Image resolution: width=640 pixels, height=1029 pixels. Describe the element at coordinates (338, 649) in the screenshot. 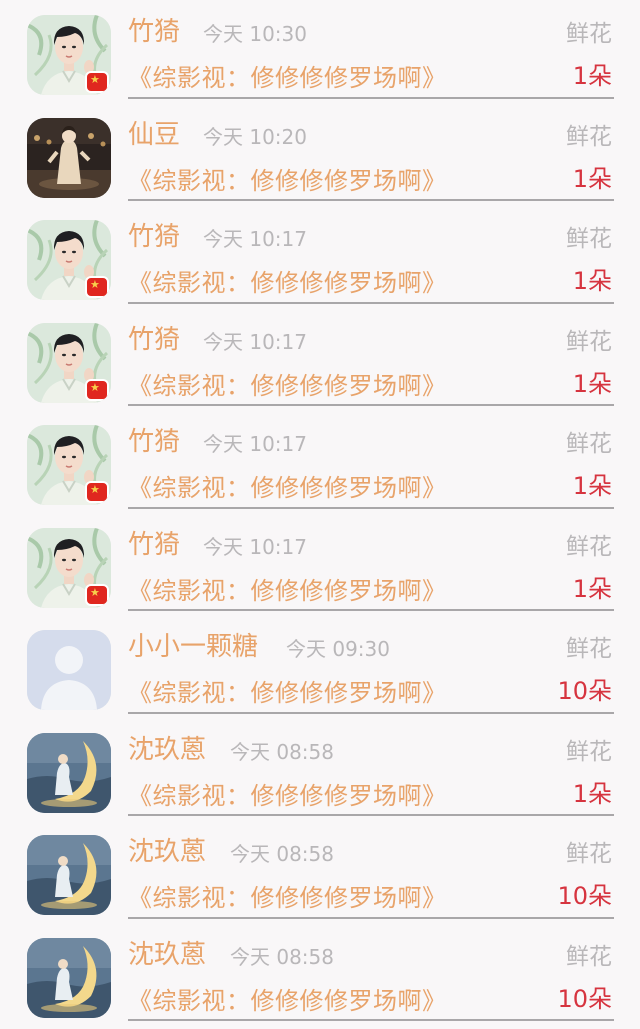

I see `timestamp: 今天 09:30` at that location.